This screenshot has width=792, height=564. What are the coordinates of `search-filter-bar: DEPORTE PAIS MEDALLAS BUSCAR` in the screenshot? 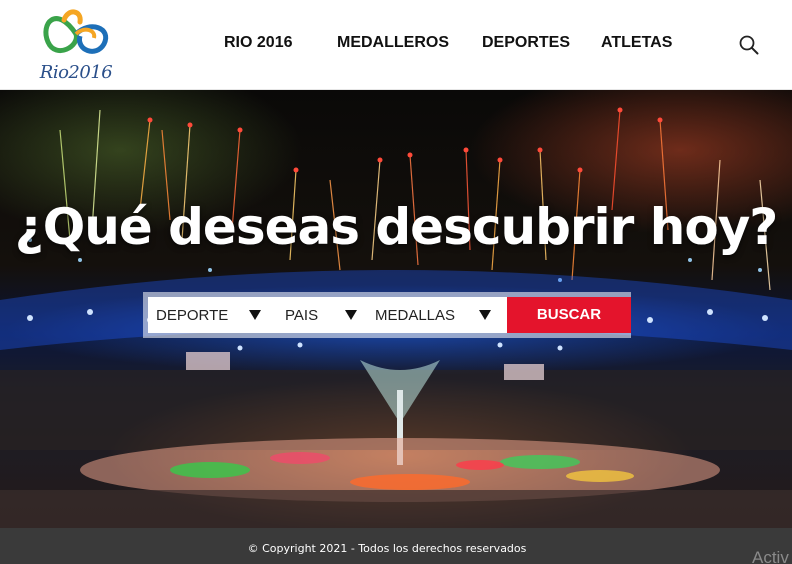 It's located at (387, 315).